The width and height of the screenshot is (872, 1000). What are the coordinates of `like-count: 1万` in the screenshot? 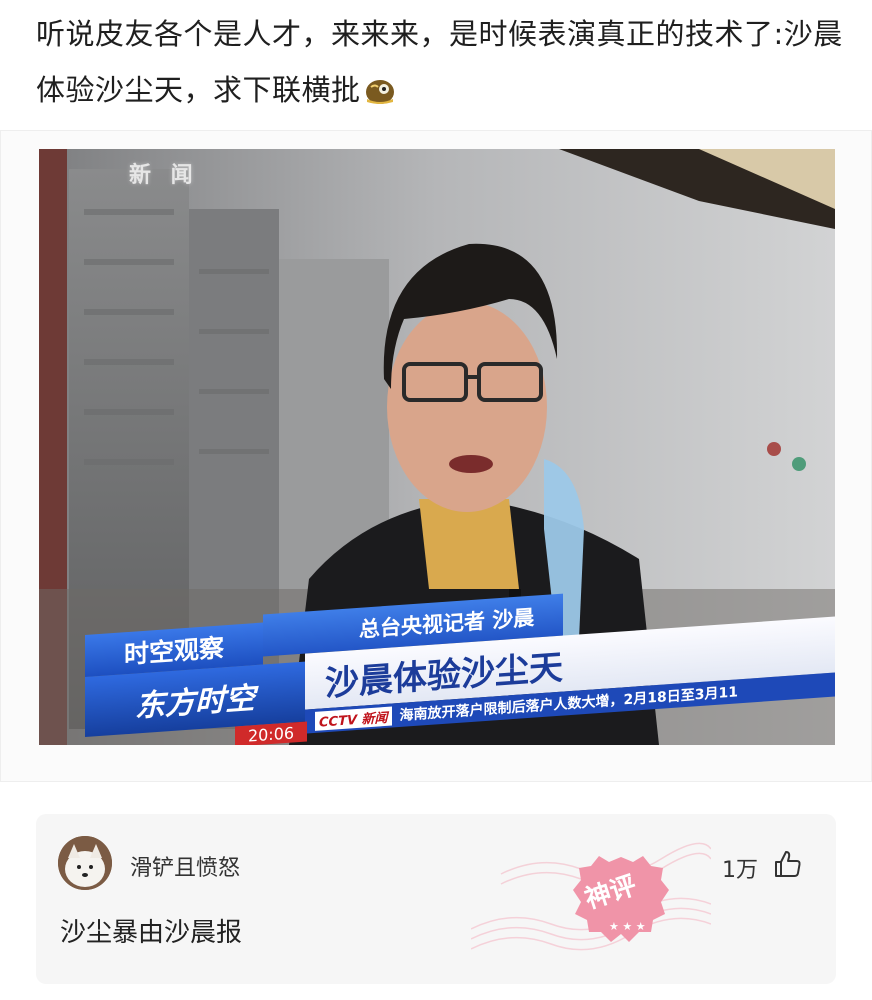 It's located at (740, 870).